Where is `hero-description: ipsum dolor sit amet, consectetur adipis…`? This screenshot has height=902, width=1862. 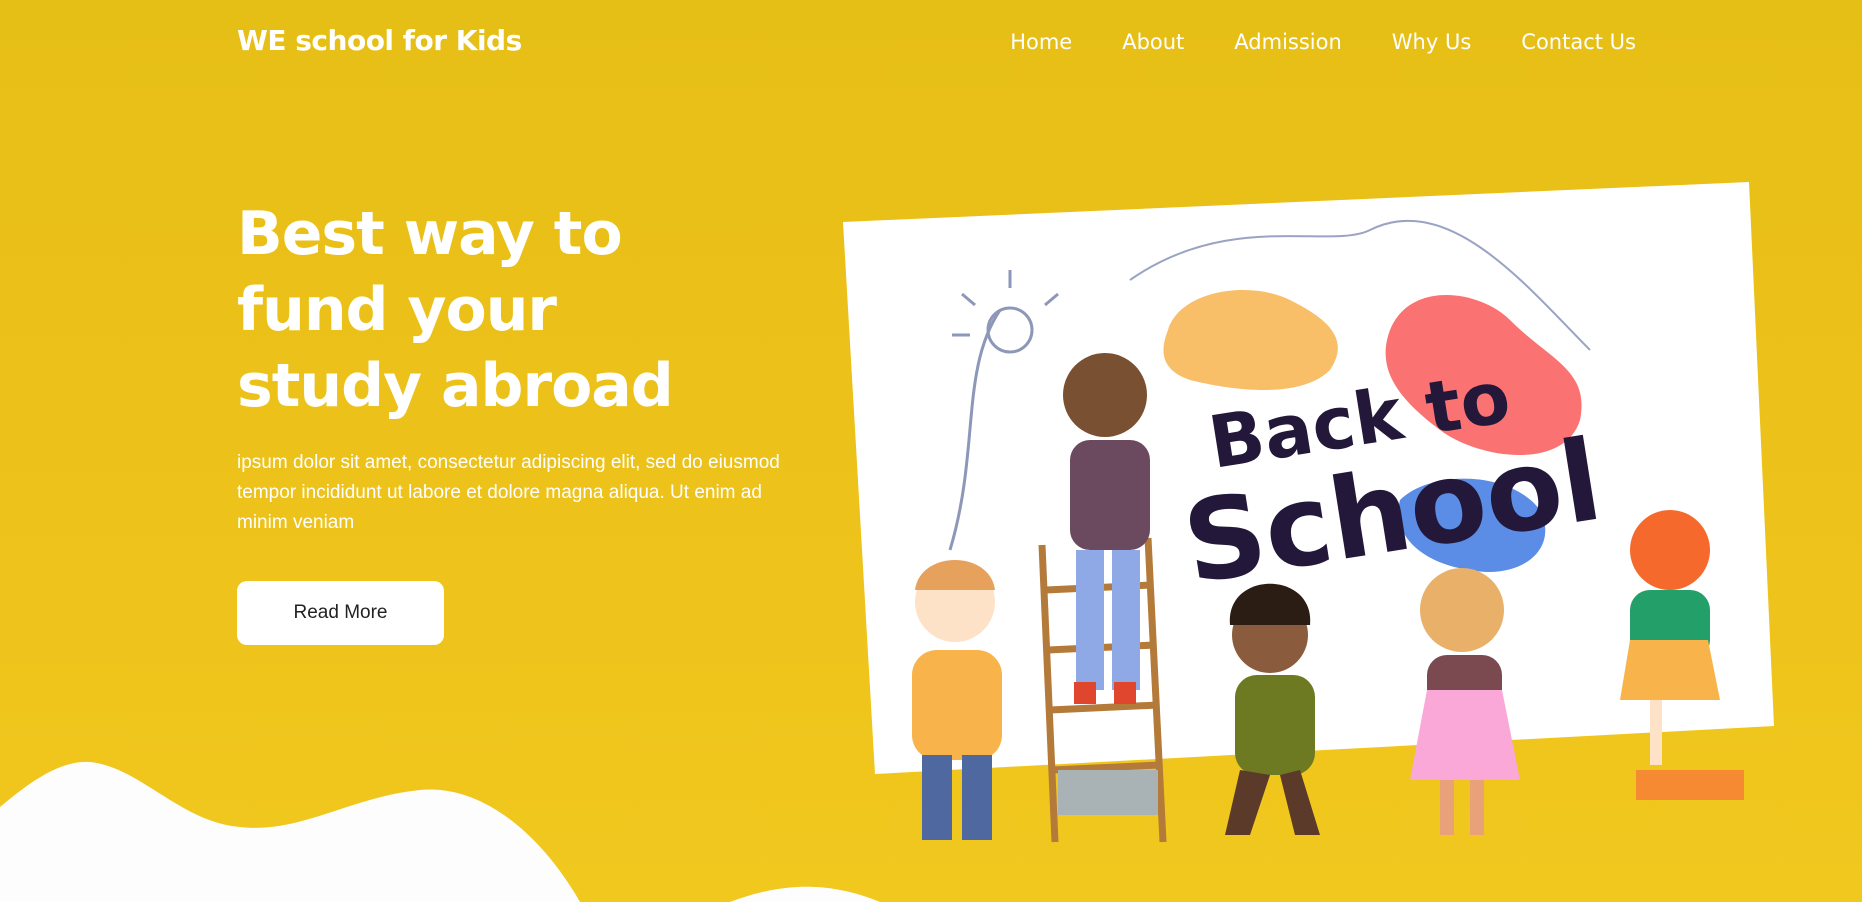 hero-description: ipsum dolor sit amet, consectetur adipis… is located at coordinates (508, 492).